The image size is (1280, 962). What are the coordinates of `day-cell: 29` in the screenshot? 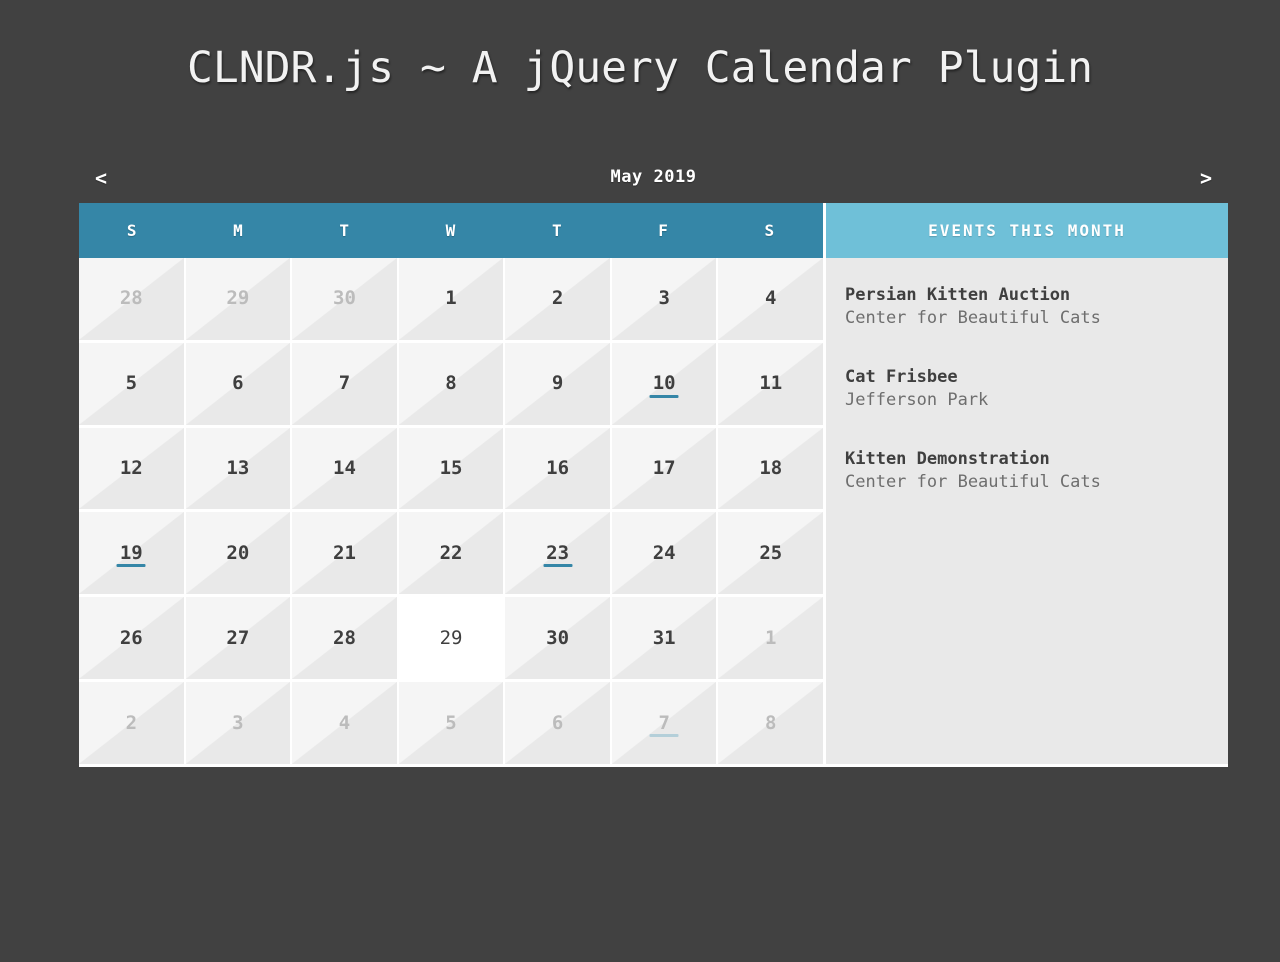 It's located at (239, 299).